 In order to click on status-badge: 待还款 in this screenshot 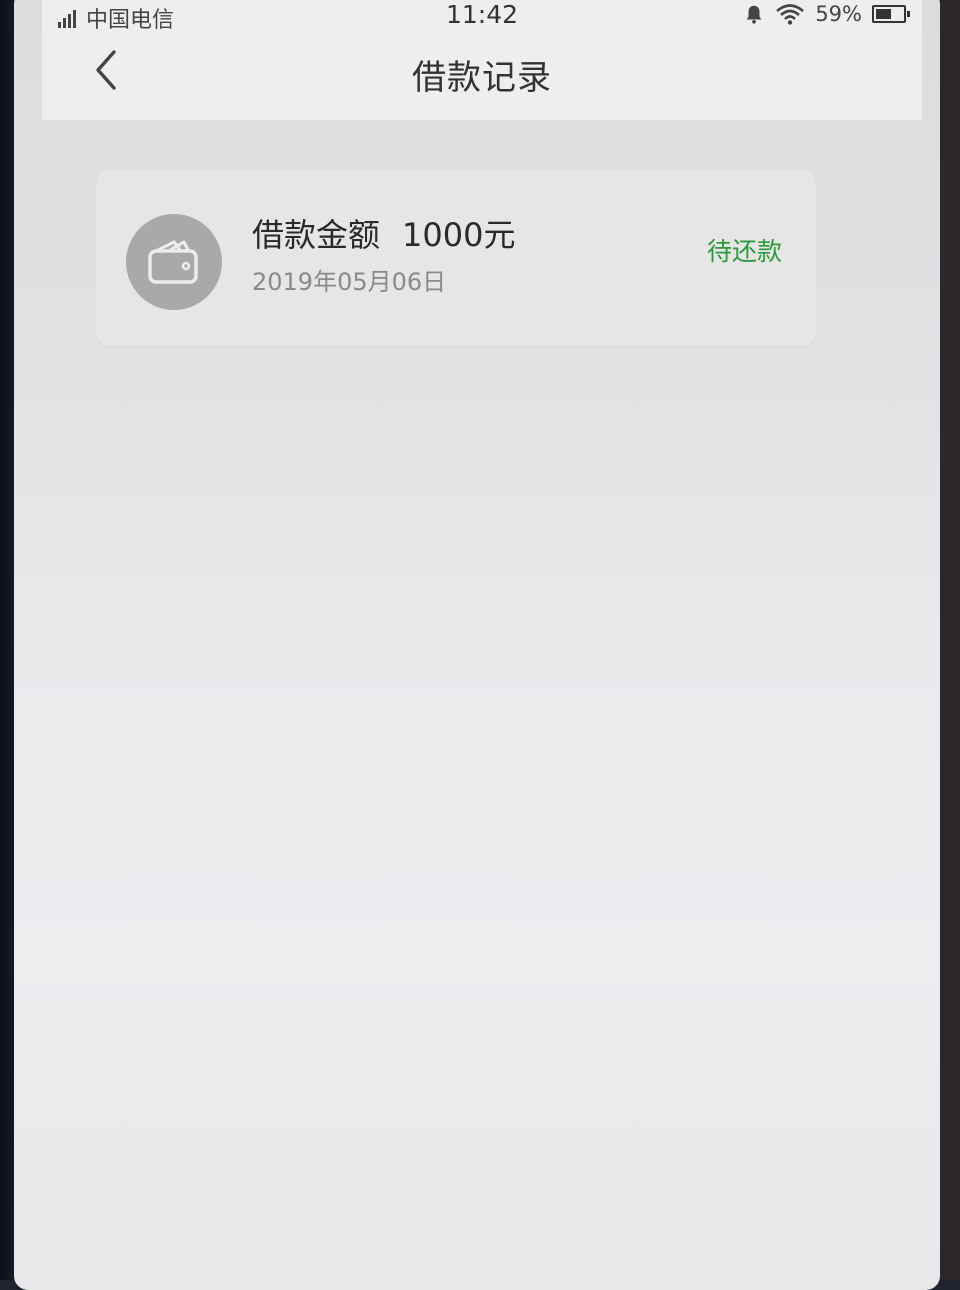, I will do `click(744, 251)`.